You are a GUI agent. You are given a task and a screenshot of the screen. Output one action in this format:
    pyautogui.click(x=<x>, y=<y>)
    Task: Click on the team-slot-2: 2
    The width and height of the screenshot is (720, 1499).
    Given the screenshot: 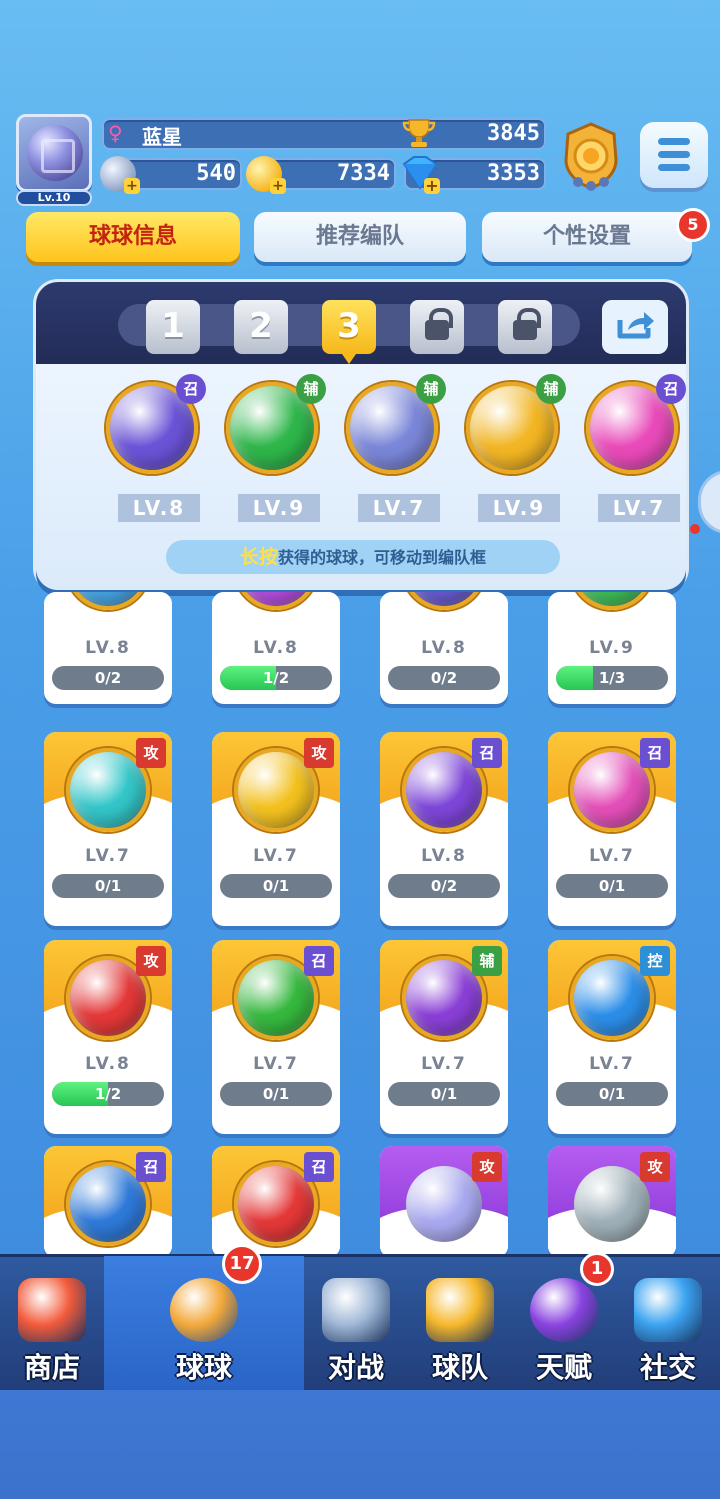 What is the action you would take?
    pyautogui.click(x=261, y=327)
    